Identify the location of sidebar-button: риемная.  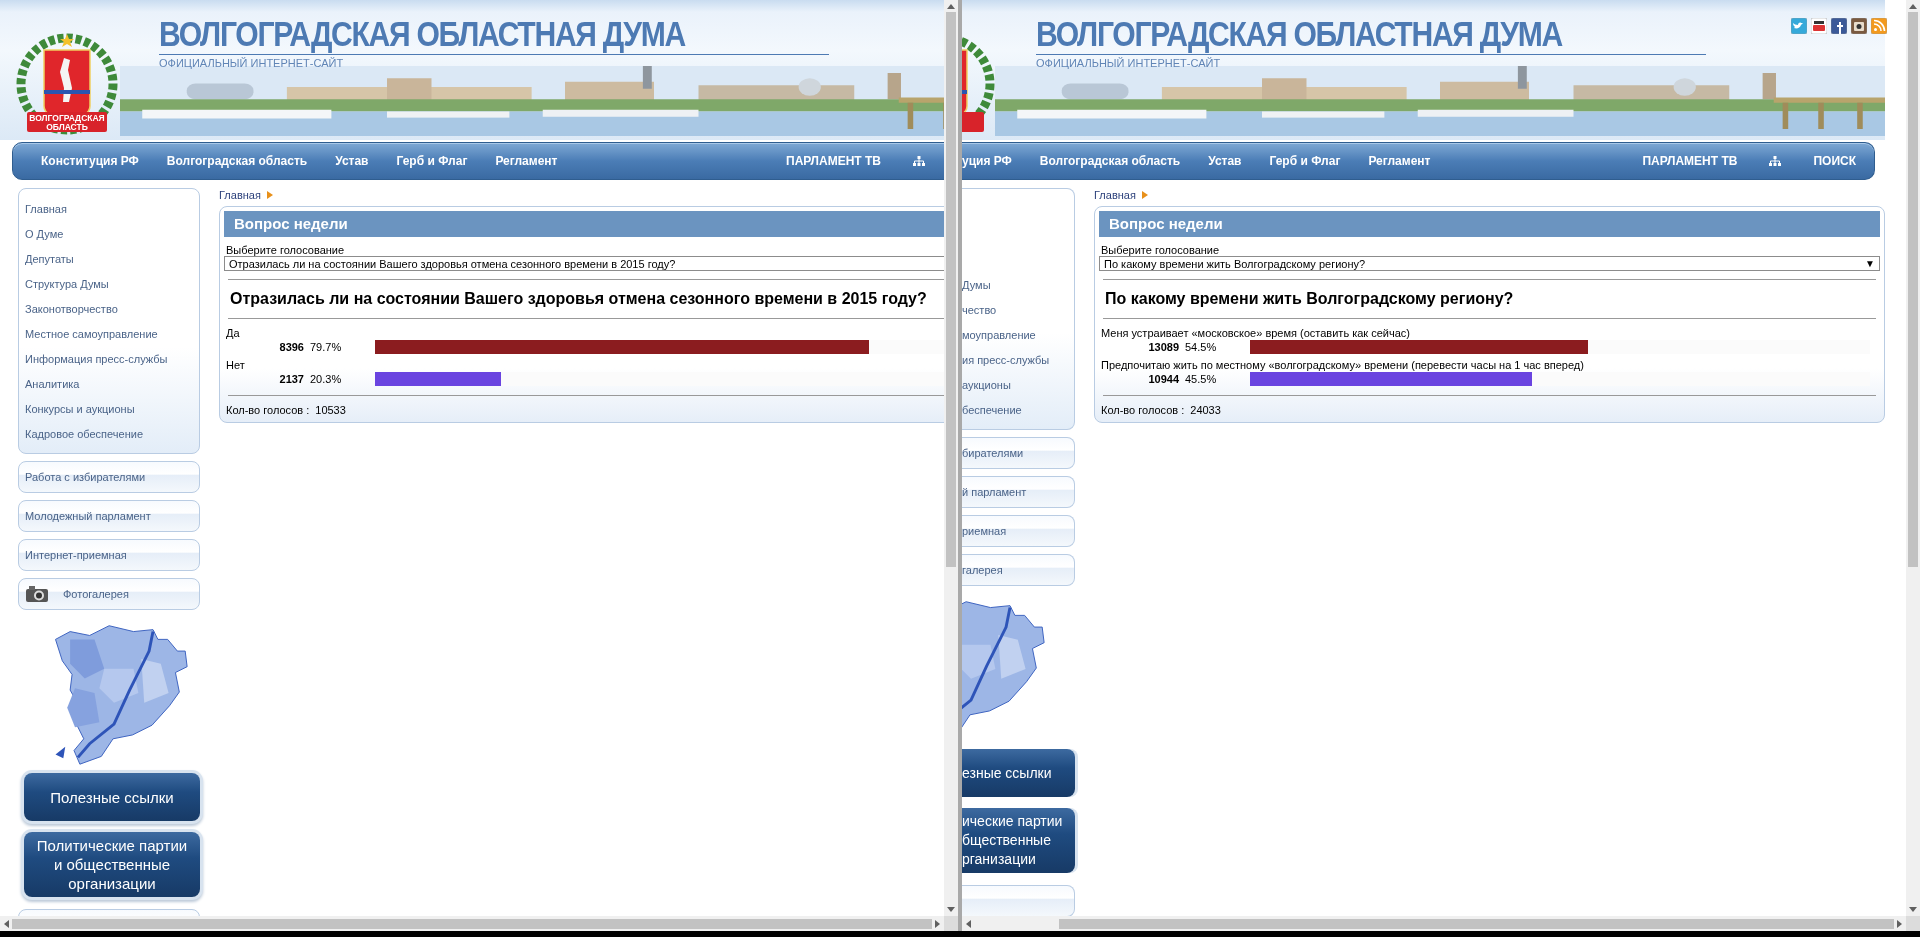
(1018, 531).